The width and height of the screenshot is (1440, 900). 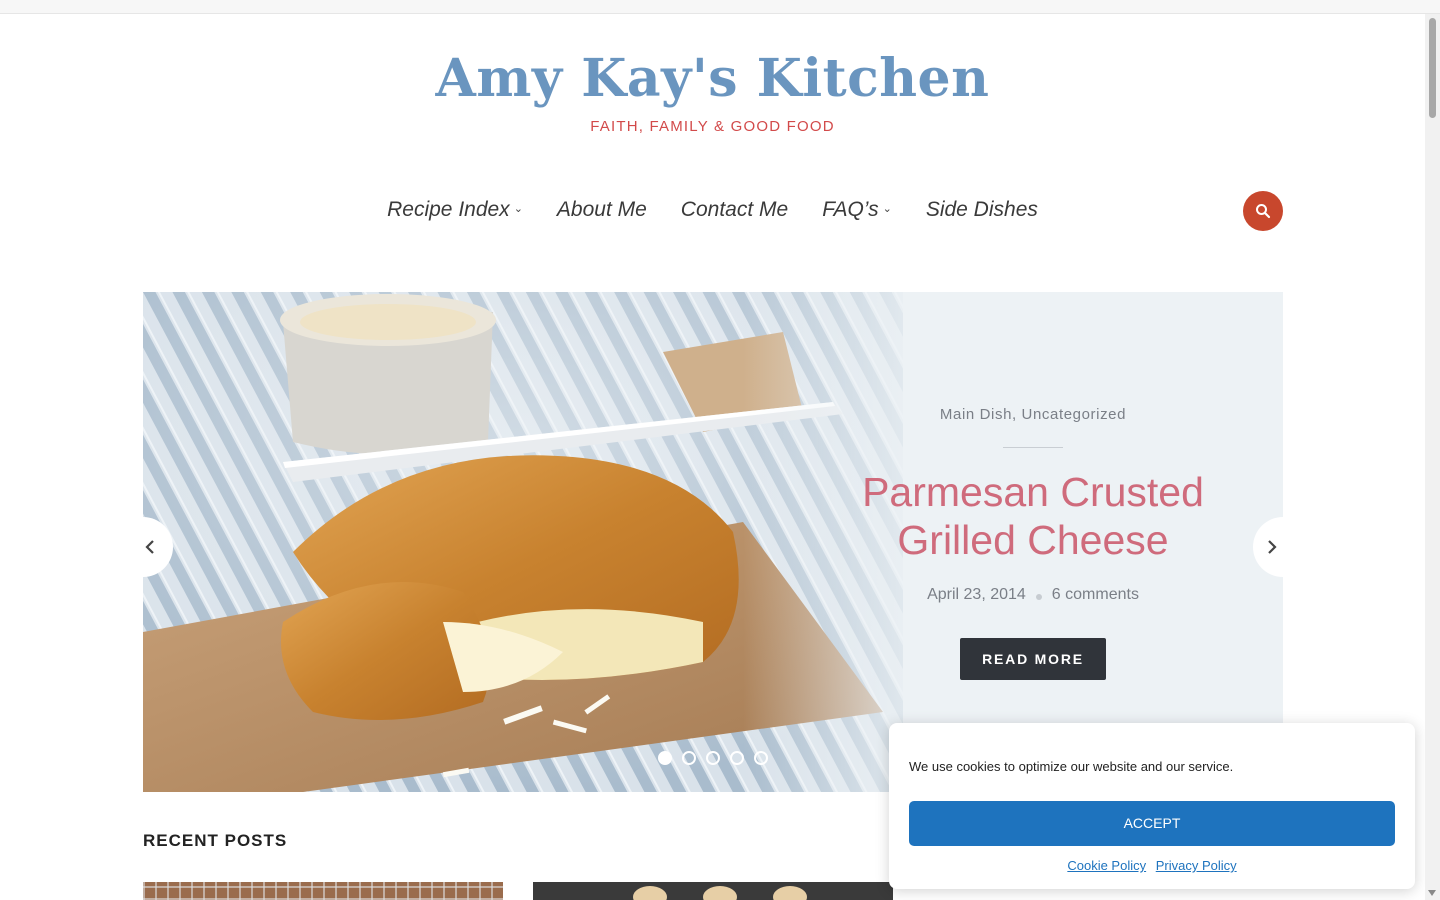 I want to click on privacy-policy-link: Privacy Policy, so click(x=1196, y=865).